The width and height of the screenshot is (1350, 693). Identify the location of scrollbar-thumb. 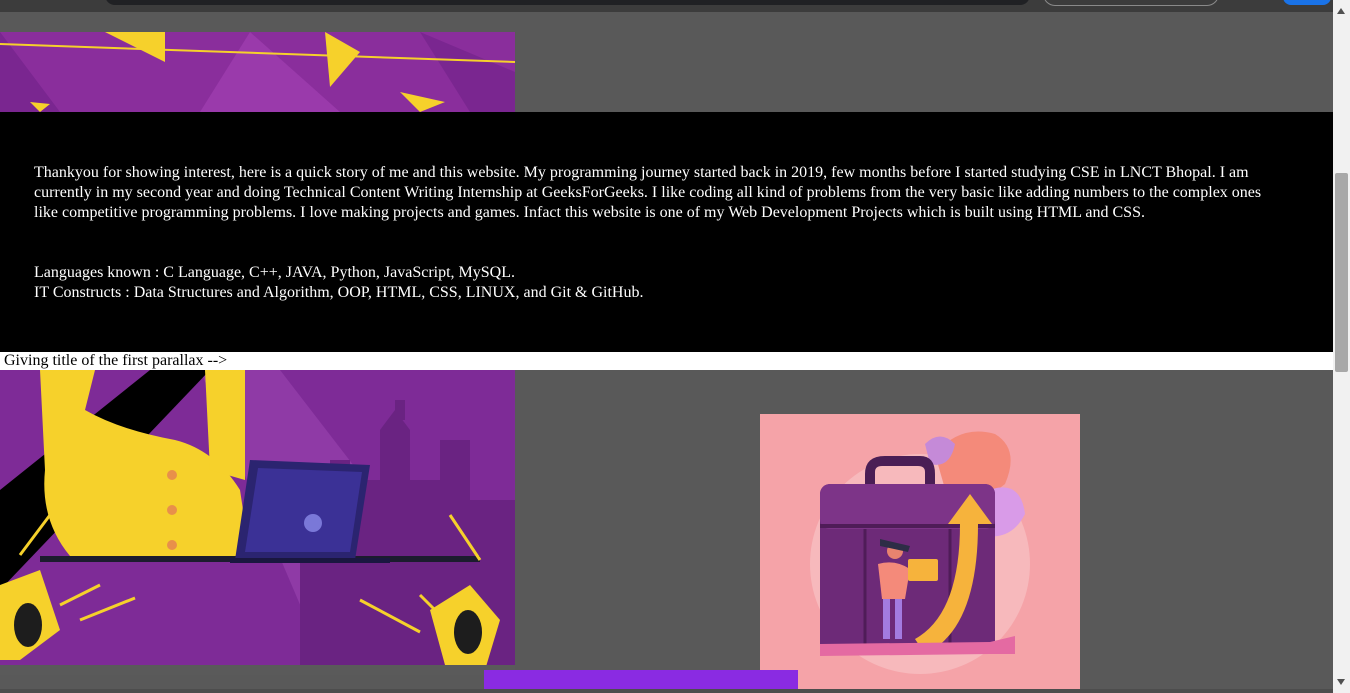
(1341, 272).